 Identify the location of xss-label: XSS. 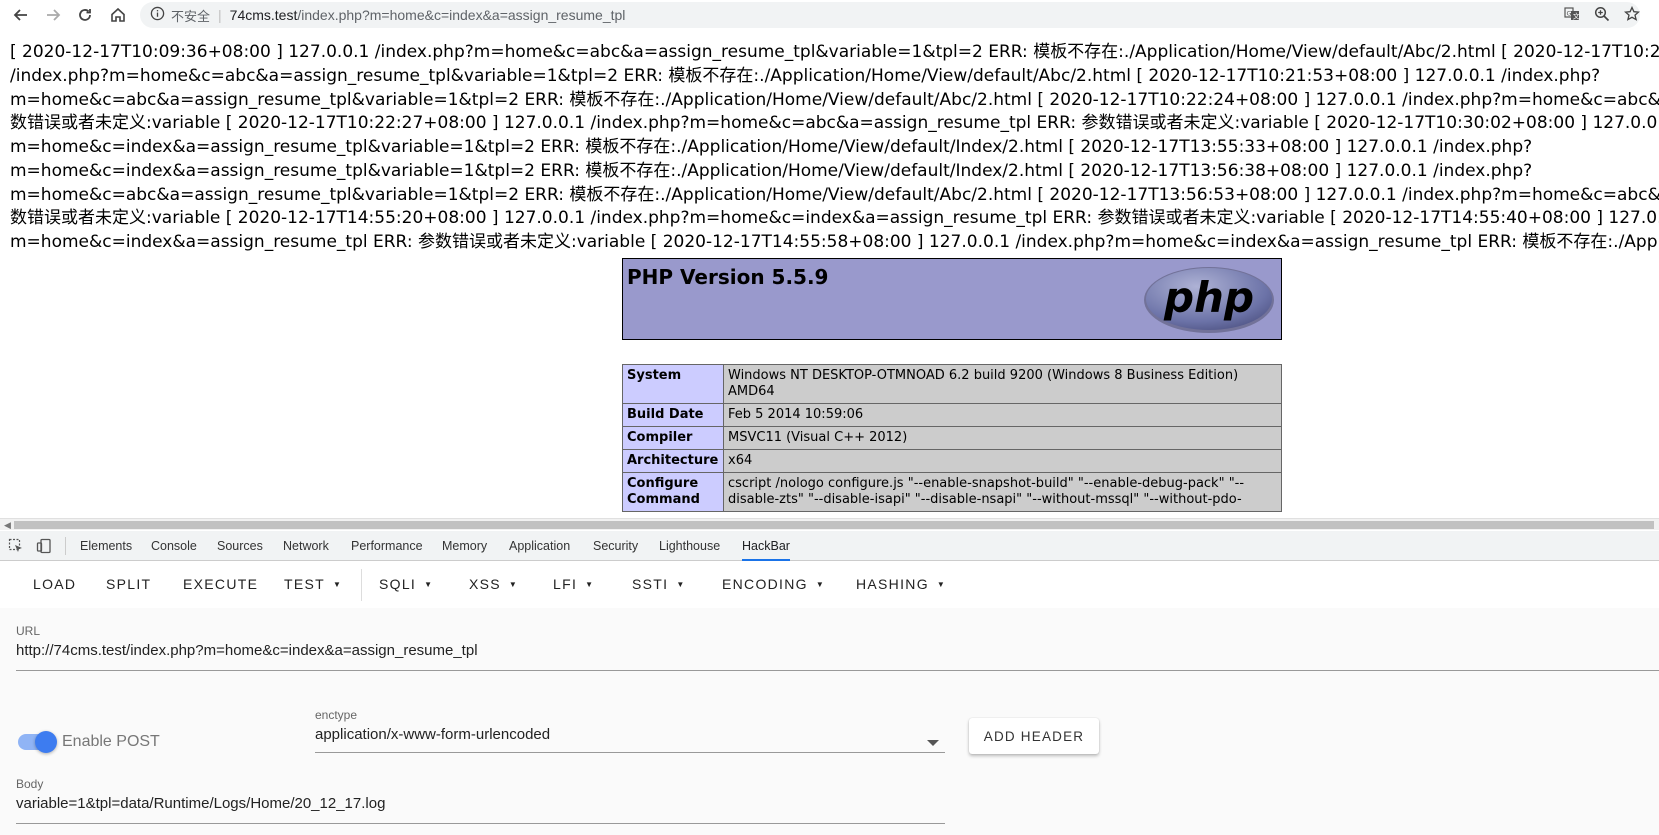
(485, 584).